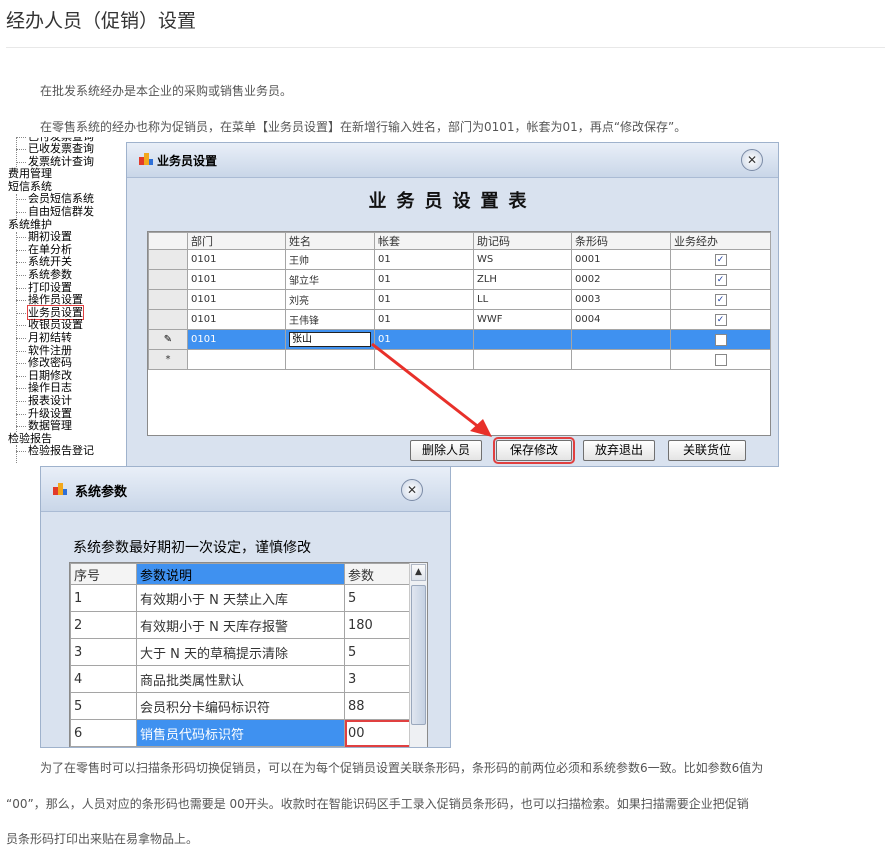  I want to click on cell-no: 5, so click(103, 706).